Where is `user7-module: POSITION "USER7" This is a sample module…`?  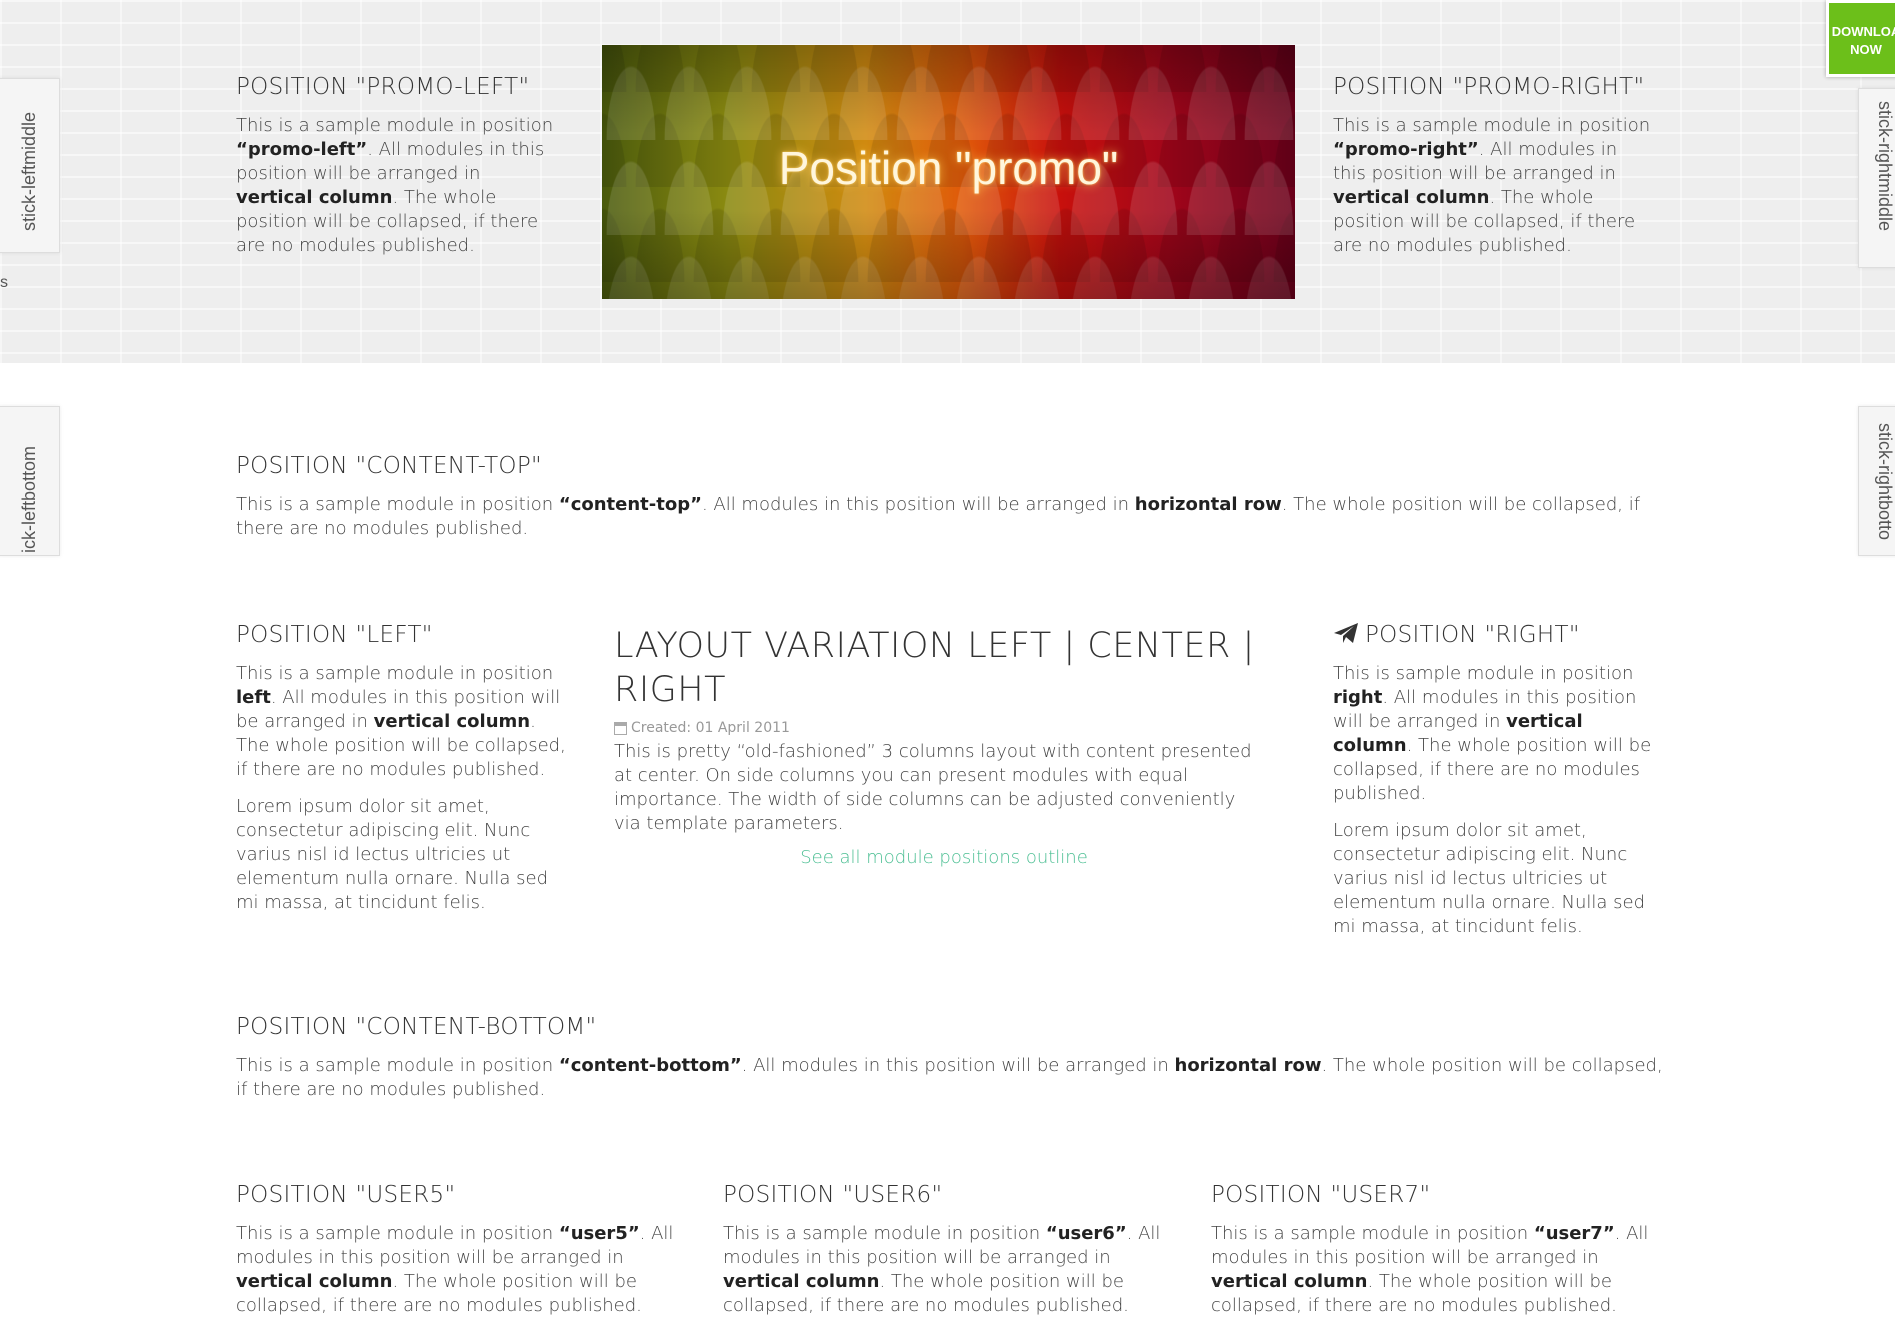
user7-module: POSITION "USER7" This is a sample module… is located at coordinates (1436, 1249).